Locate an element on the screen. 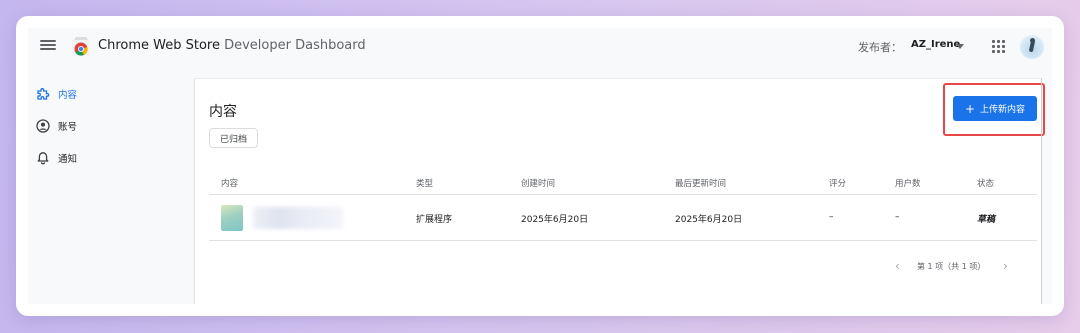 This screenshot has width=1080, height=333. pagination-text: 第 1 项（共 1 项） is located at coordinates (951, 266).